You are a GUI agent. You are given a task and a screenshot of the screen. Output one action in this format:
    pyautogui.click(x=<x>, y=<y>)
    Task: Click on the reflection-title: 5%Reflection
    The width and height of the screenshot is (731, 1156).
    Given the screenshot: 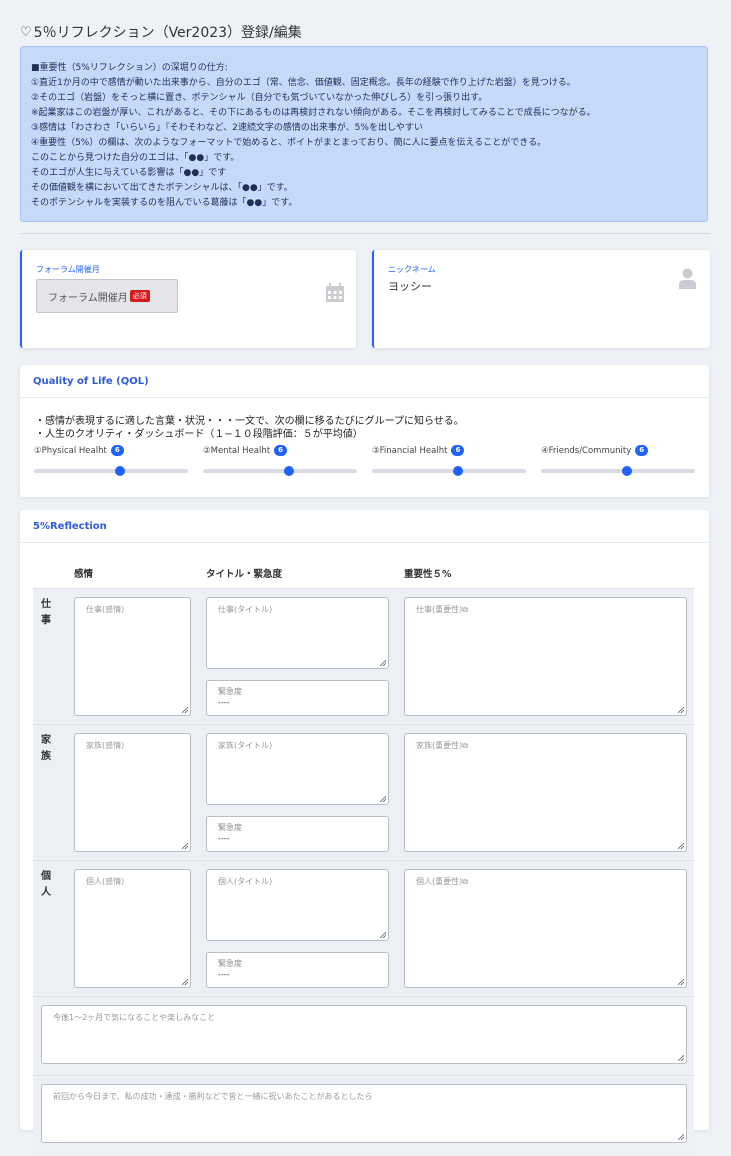 What is the action you would take?
    pyautogui.click(x=364, y=526)
    